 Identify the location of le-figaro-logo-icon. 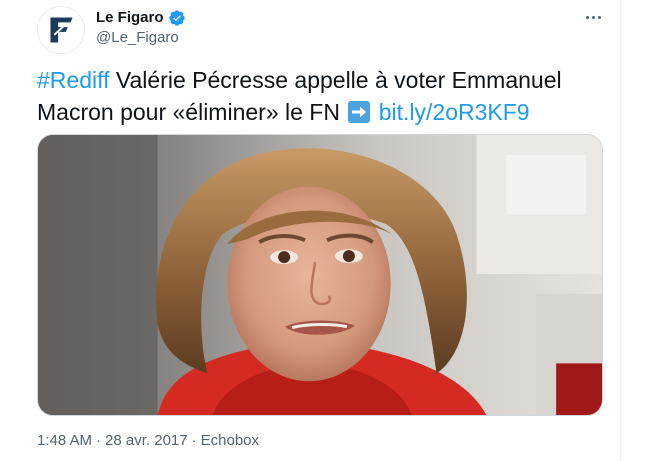
(61, 30).